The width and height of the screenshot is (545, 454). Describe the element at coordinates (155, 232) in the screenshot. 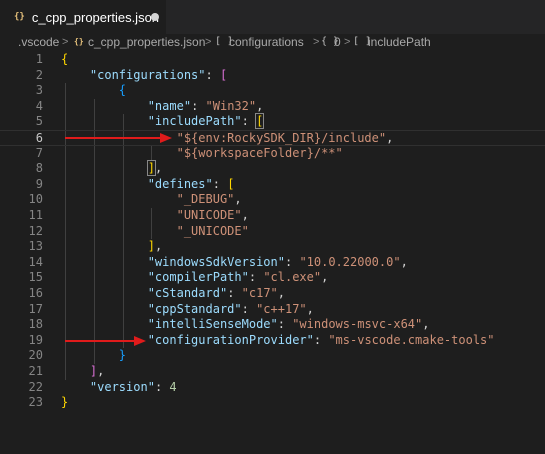

I see `code-text: "_UNICODE"` at that location.